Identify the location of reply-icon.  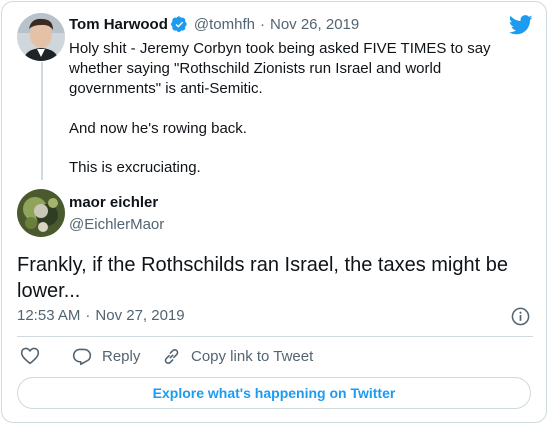
(82, 356).